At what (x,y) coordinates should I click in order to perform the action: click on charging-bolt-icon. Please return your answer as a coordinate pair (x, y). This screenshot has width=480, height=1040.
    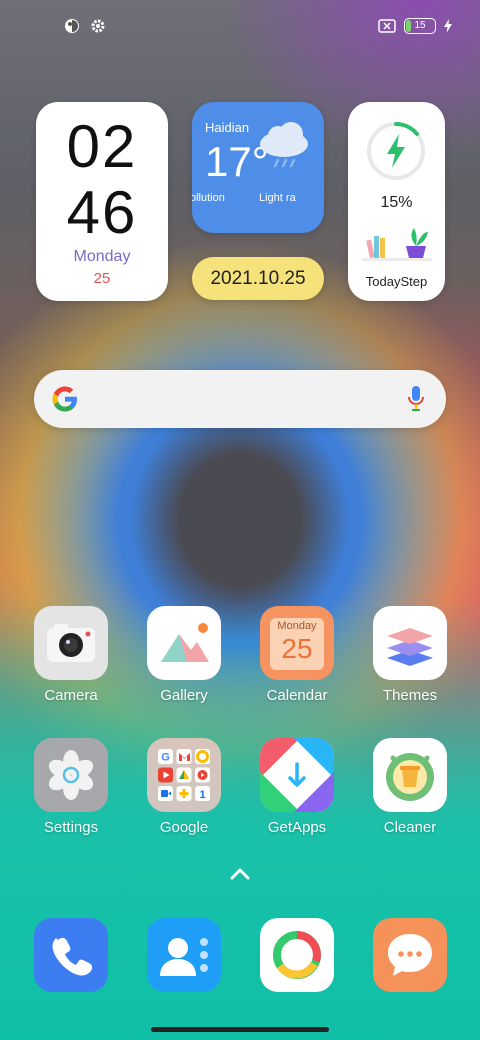
    Looking at the image, I should click on (448, 26).